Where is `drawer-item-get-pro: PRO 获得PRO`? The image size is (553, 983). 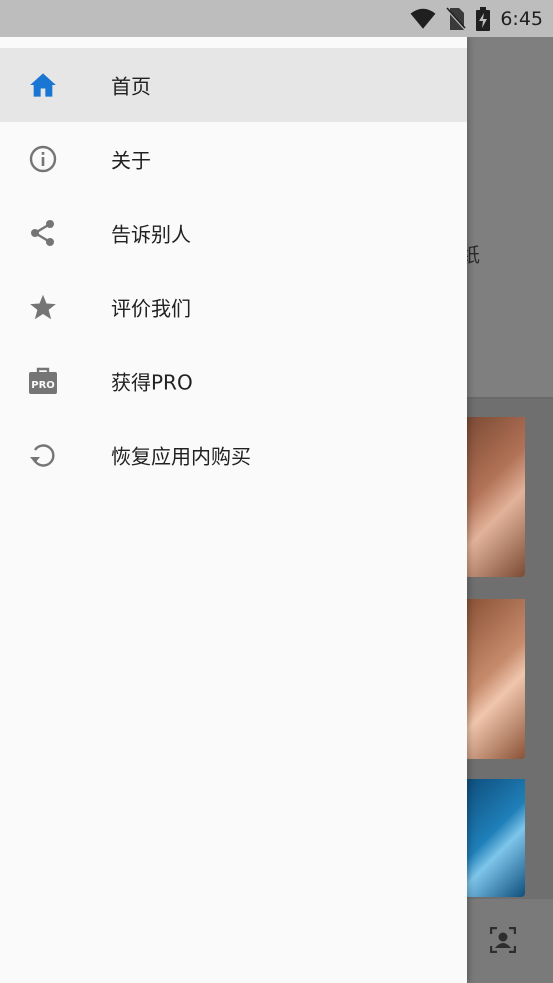
drawer-item-get-pro: PRO 获得PRO is located at coordinates (233, 381).